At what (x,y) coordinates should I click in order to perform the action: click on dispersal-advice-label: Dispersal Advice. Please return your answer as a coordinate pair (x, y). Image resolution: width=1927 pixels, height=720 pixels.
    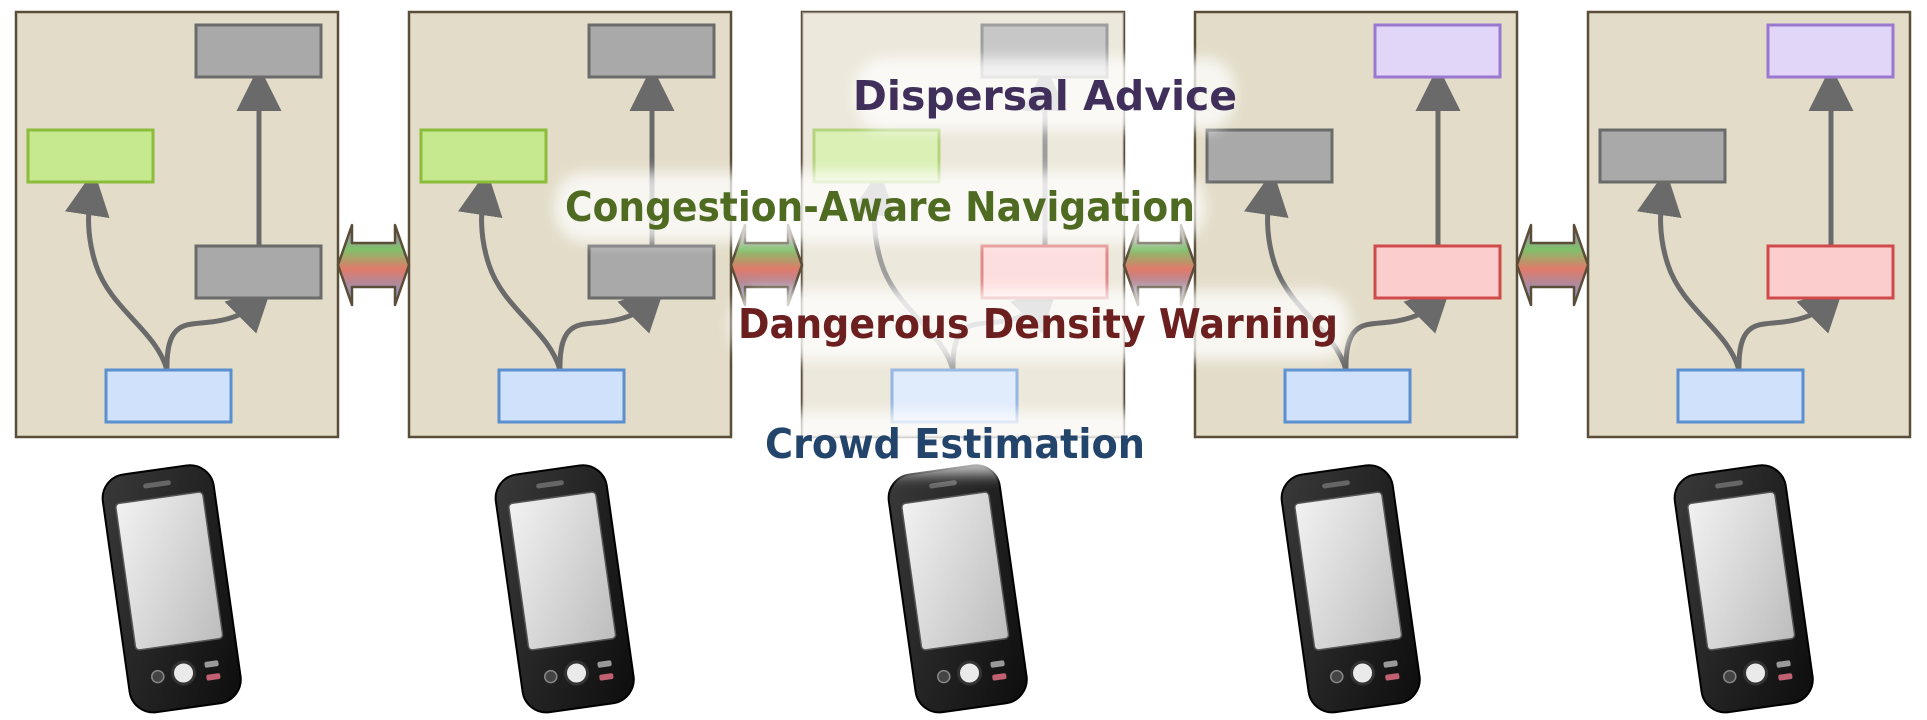
    Looking at the image, I should click on (1045, 96).